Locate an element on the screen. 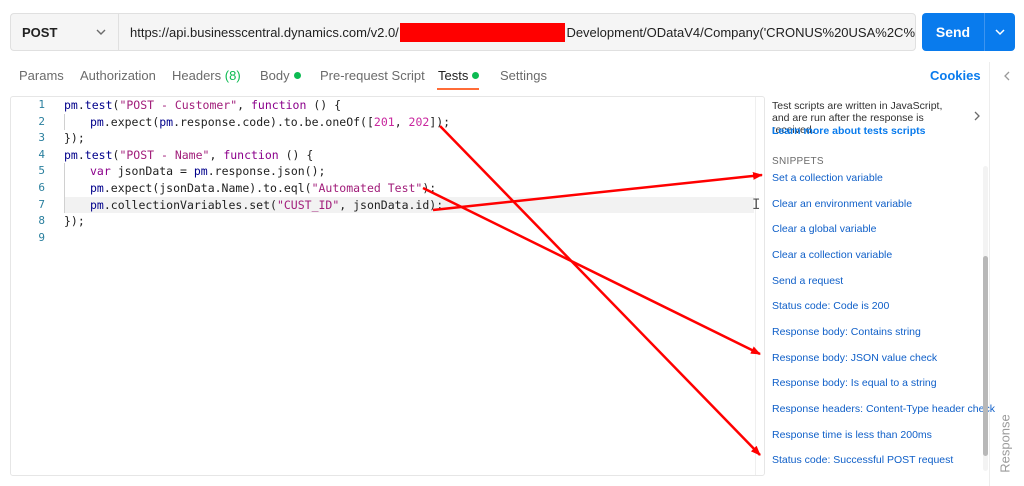  tab-headers: Headers (8) is located at coordinates (206, 75).